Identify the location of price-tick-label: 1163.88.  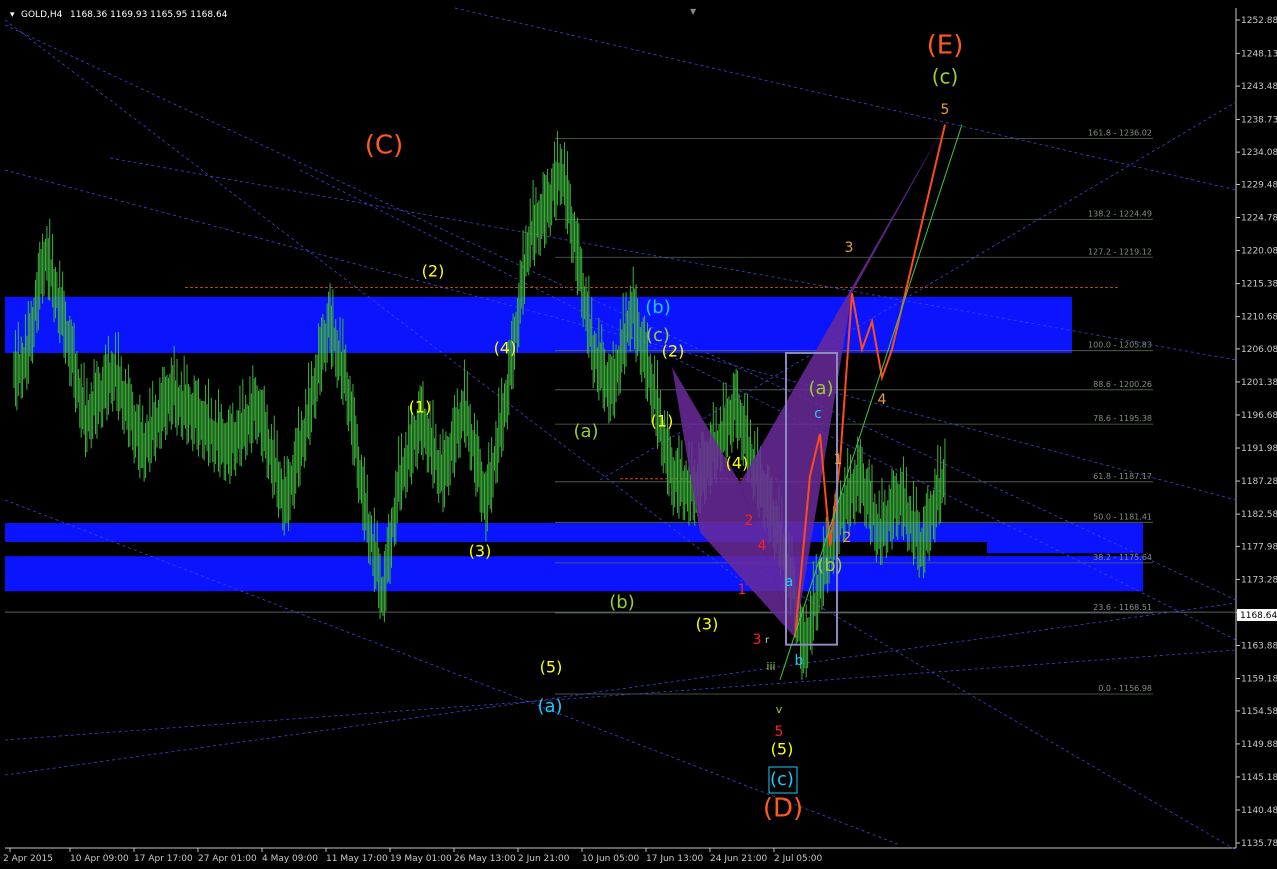
(1259, 647).